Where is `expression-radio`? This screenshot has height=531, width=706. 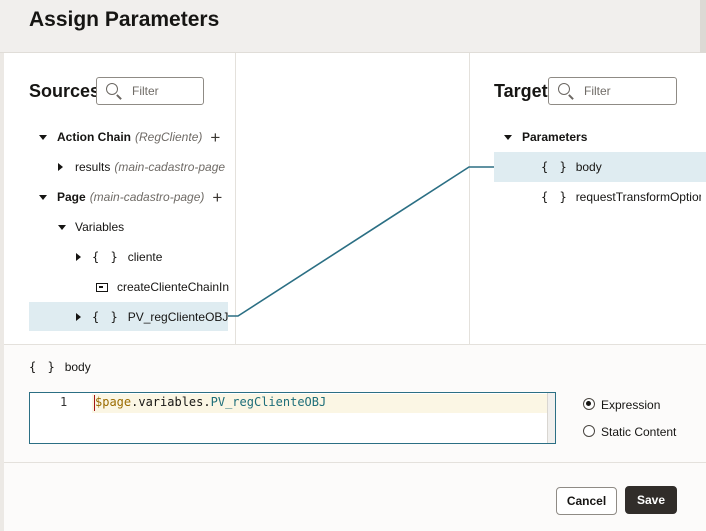 expression-radio is located at coordinates (589, 404).